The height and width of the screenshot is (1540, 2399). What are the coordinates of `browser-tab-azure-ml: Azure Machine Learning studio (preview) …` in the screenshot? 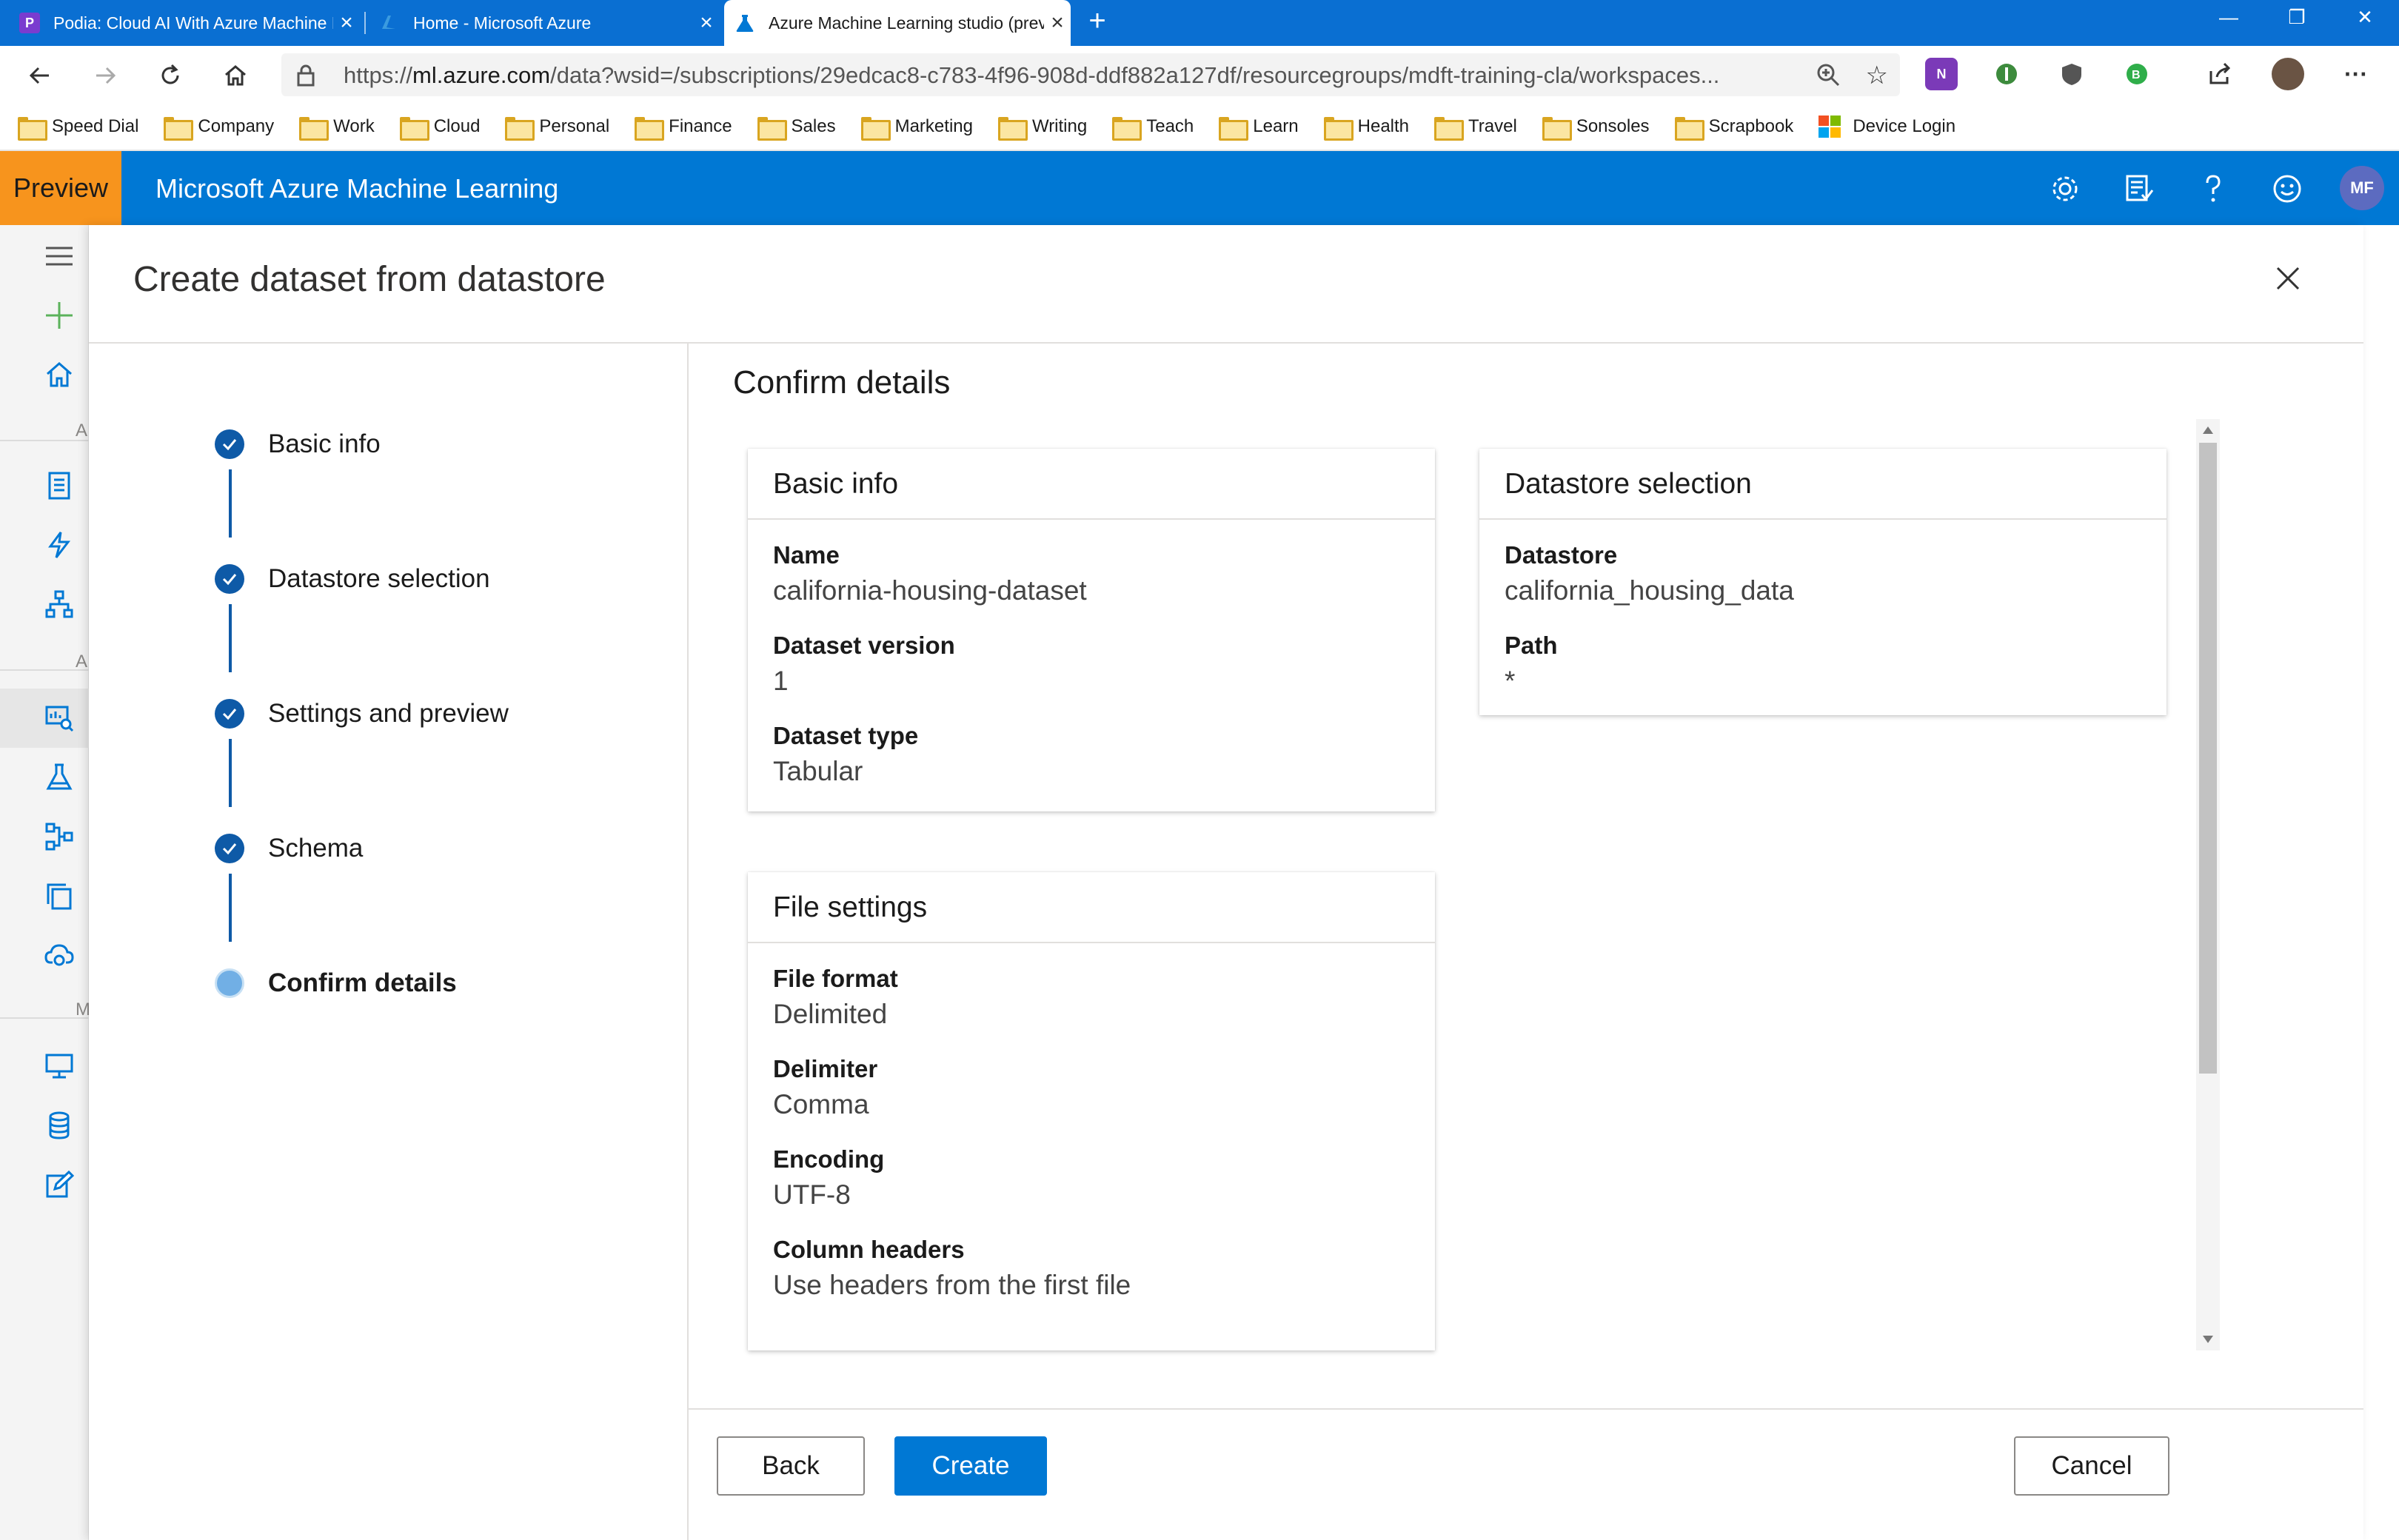 It's located at (898, 23).